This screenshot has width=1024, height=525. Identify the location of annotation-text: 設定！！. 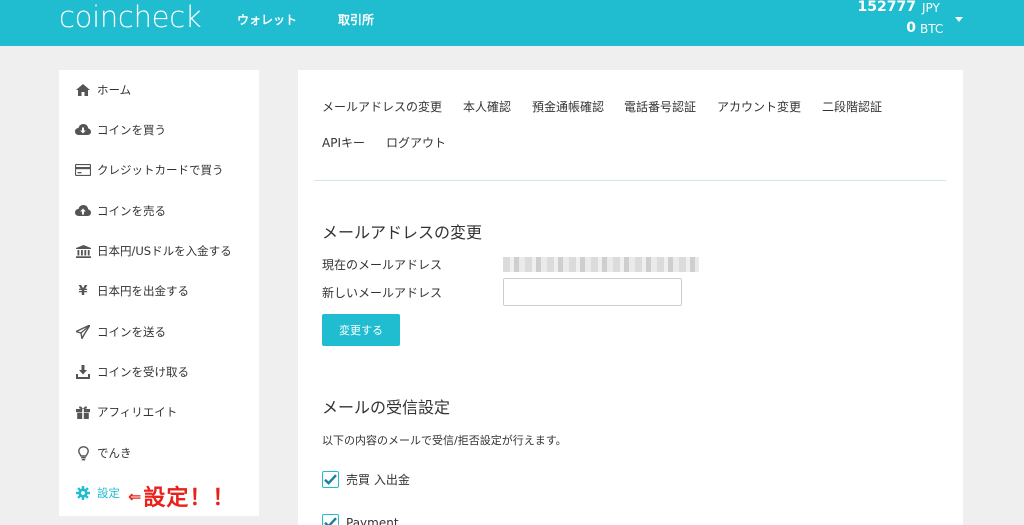
(189, 498).